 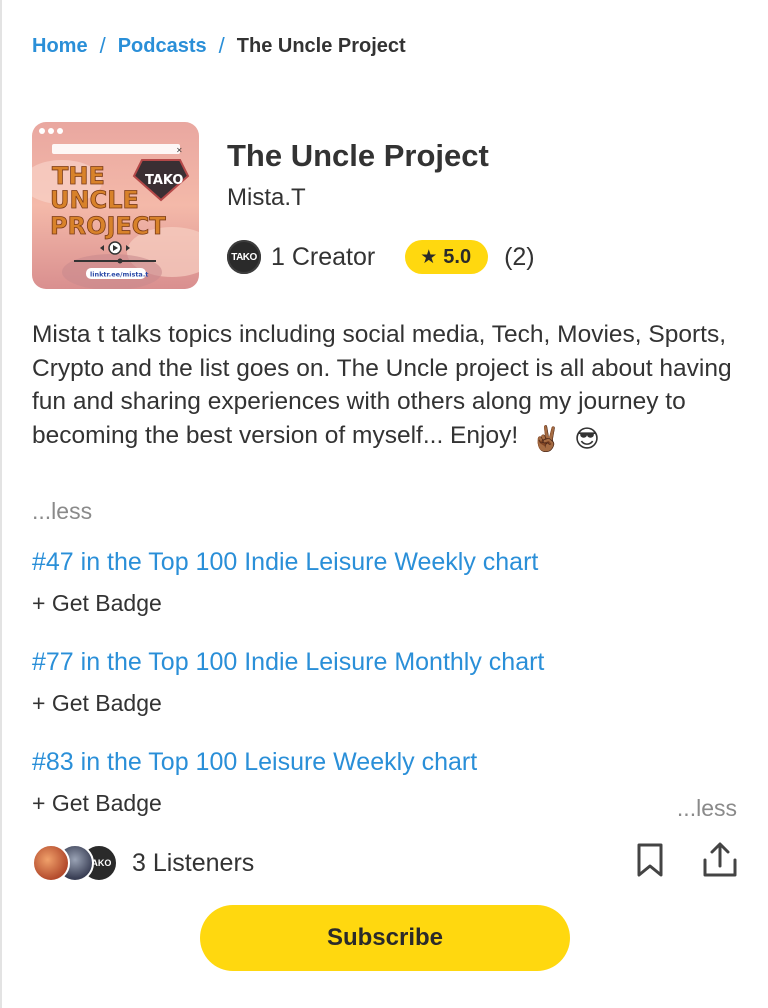 I want to click on podcast-author-link: Mista.T, so click(x=266, y=198).